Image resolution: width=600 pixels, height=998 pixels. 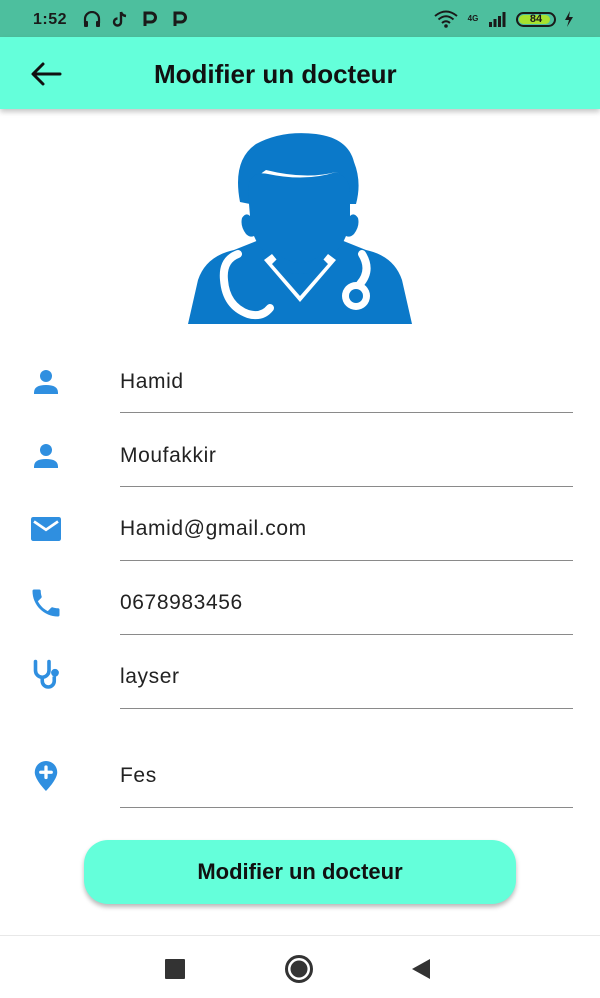 I want to click on arrow-back-icon, so click(x=46, y=74).